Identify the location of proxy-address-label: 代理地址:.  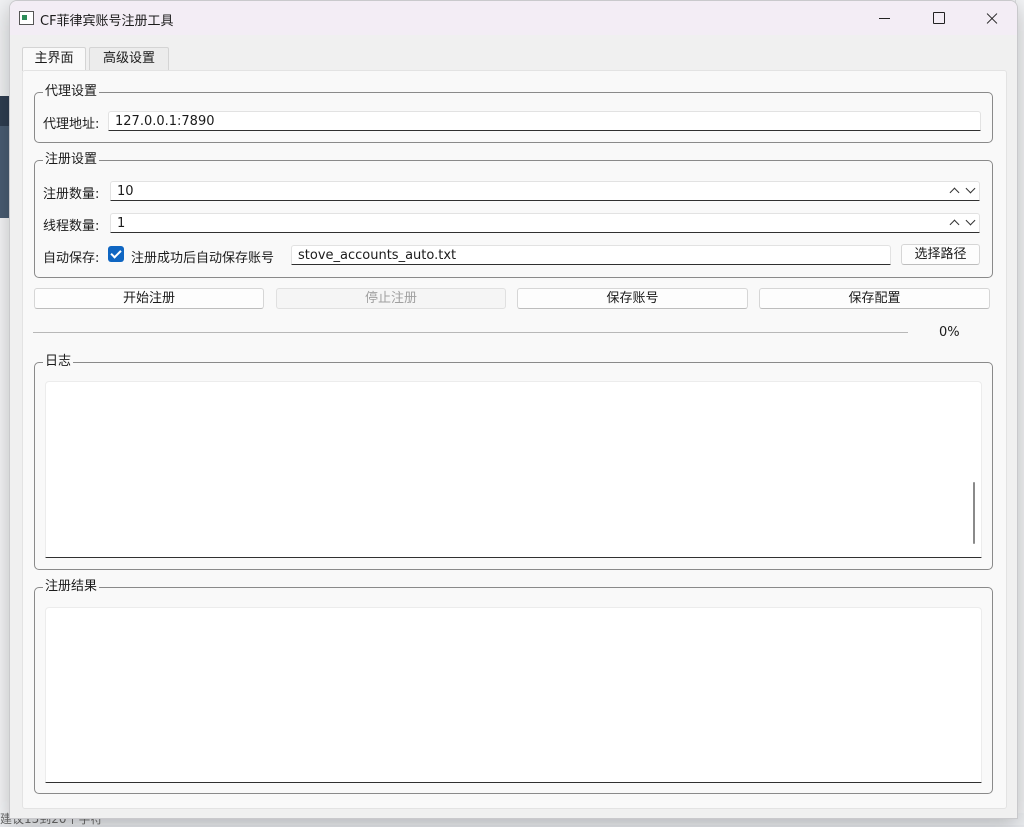
(71, 124).